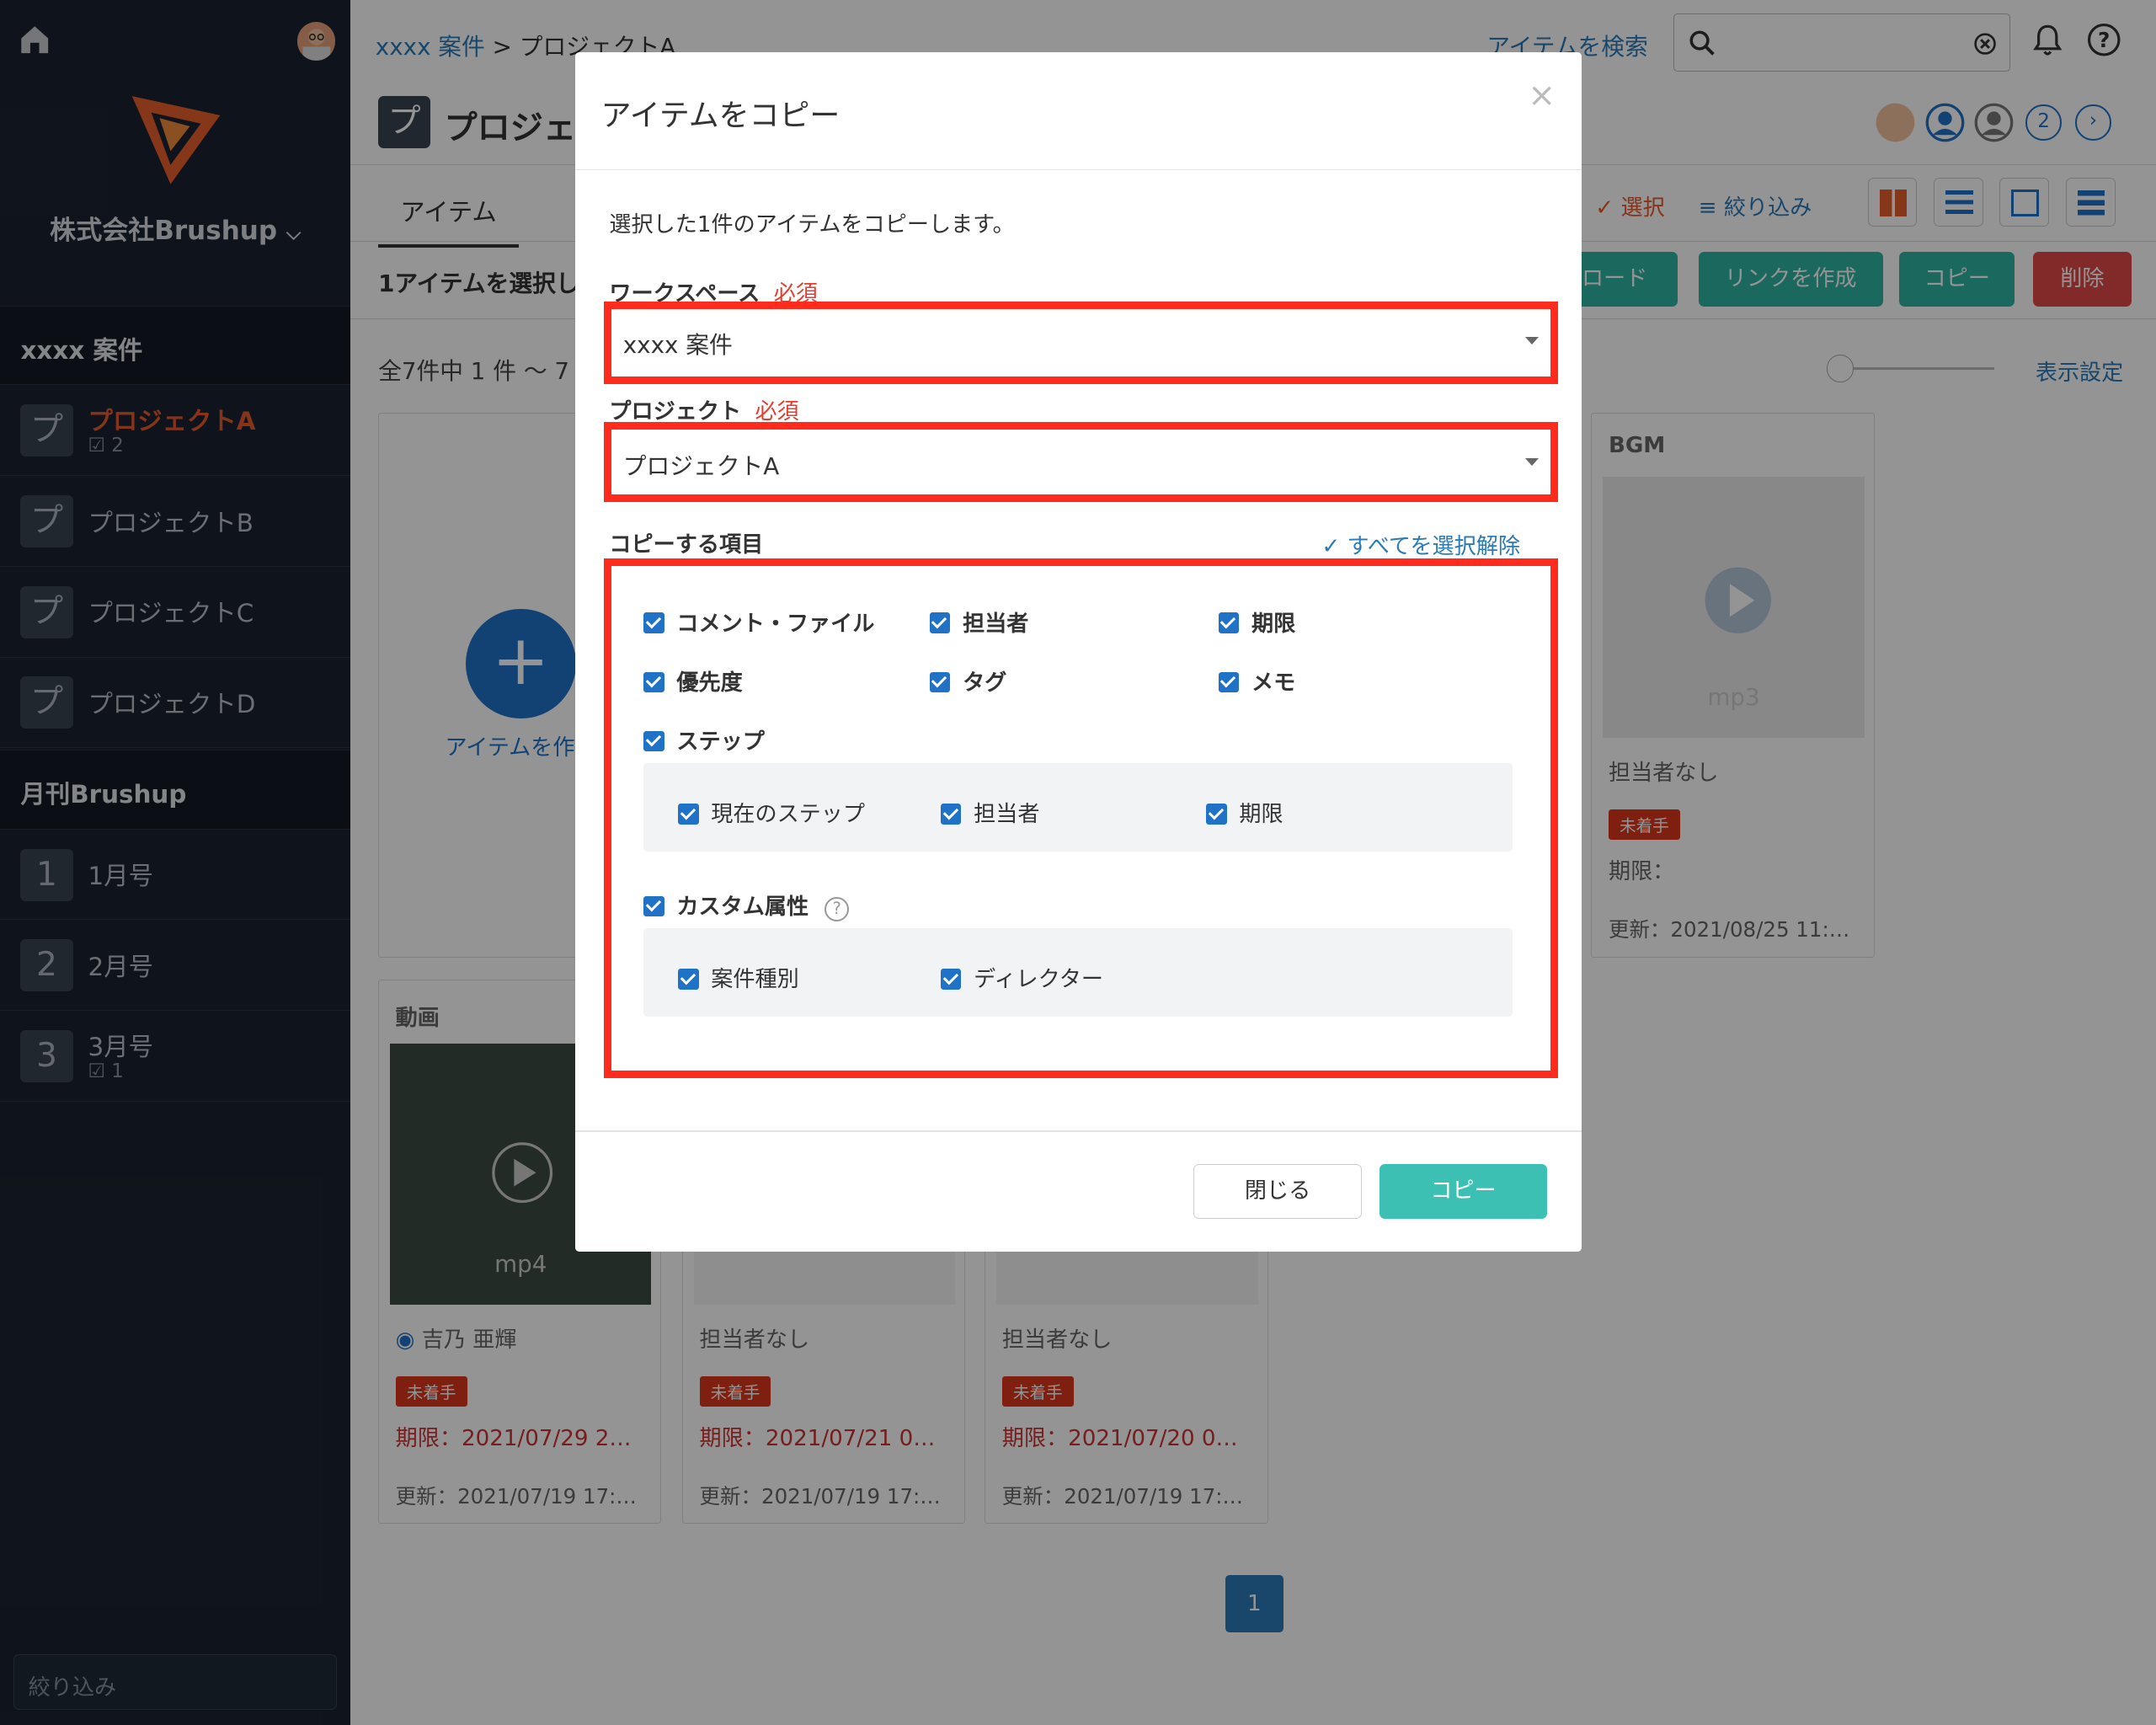  What do you see at coordinates (1256, 622) in the screenshot?
I see `option-deadline: 期限` at bounding box center [1256, 622].